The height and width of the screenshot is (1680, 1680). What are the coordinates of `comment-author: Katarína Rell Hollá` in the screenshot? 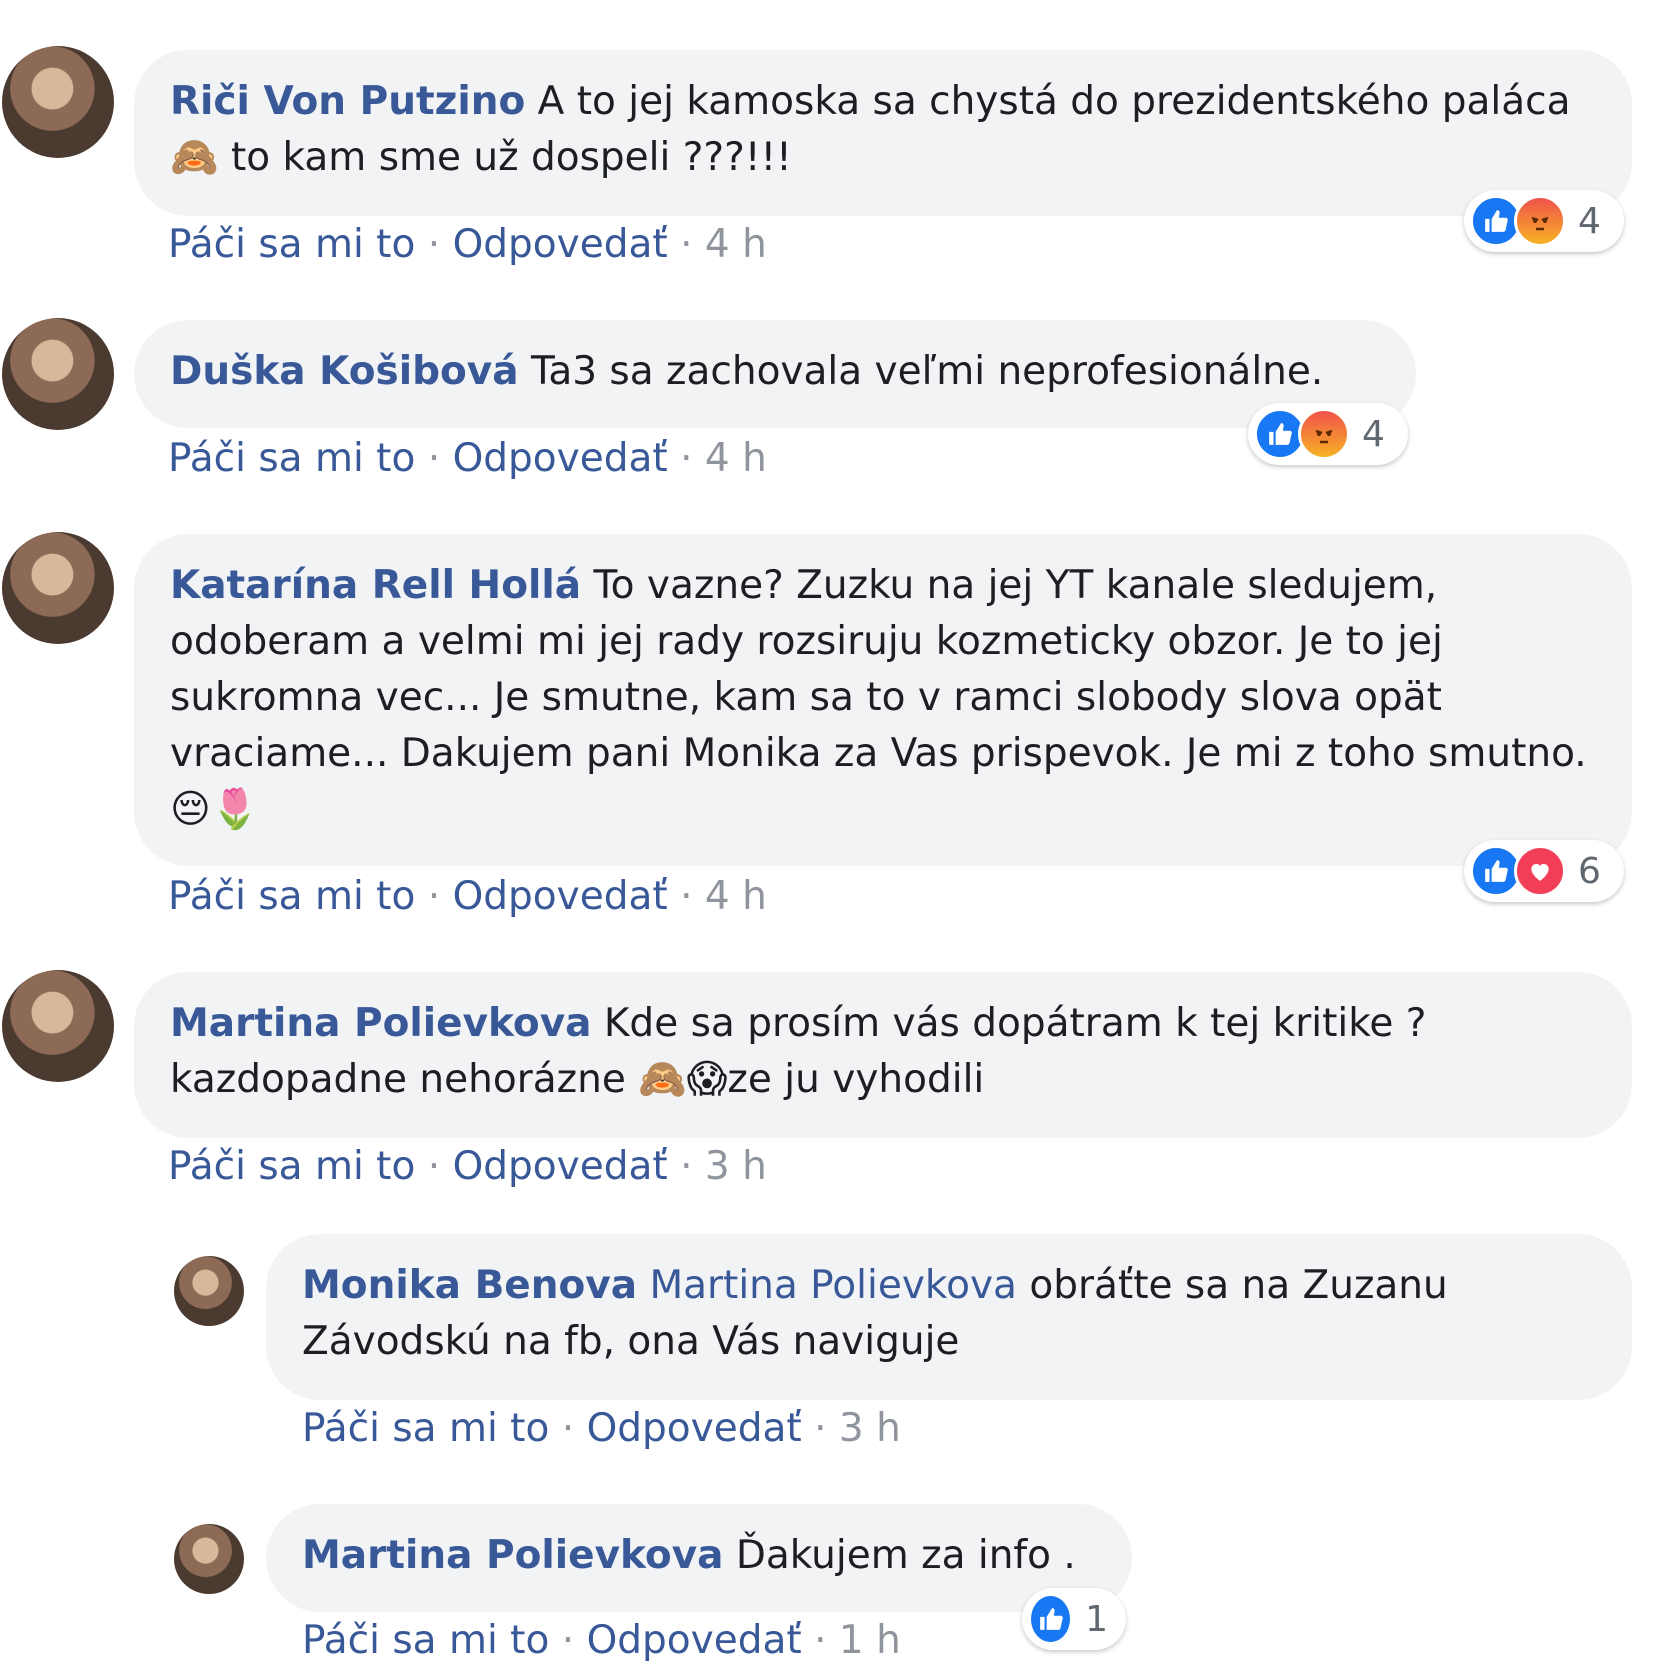 It's located at (375, 585).